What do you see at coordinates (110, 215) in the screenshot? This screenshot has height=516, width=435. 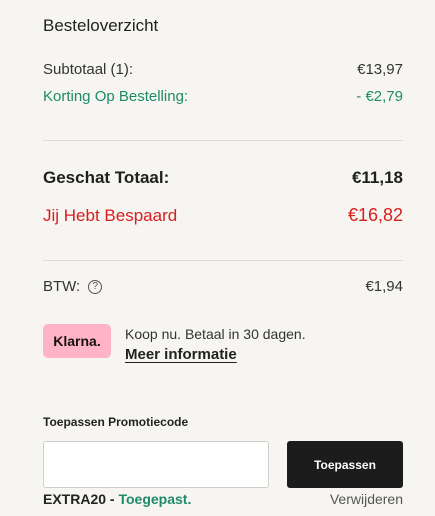 I see `savings-label: Jij Hebt Bespaard` at bounding box center [110, 215].